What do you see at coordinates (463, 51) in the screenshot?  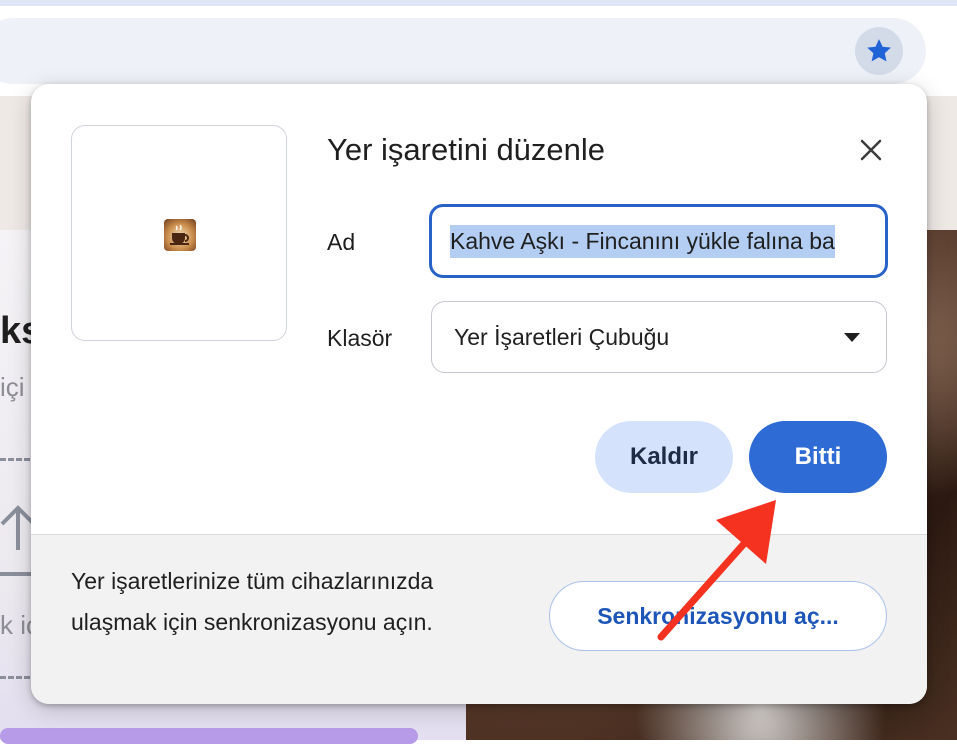 I see `address-bar` at bounding box center [463, 51].